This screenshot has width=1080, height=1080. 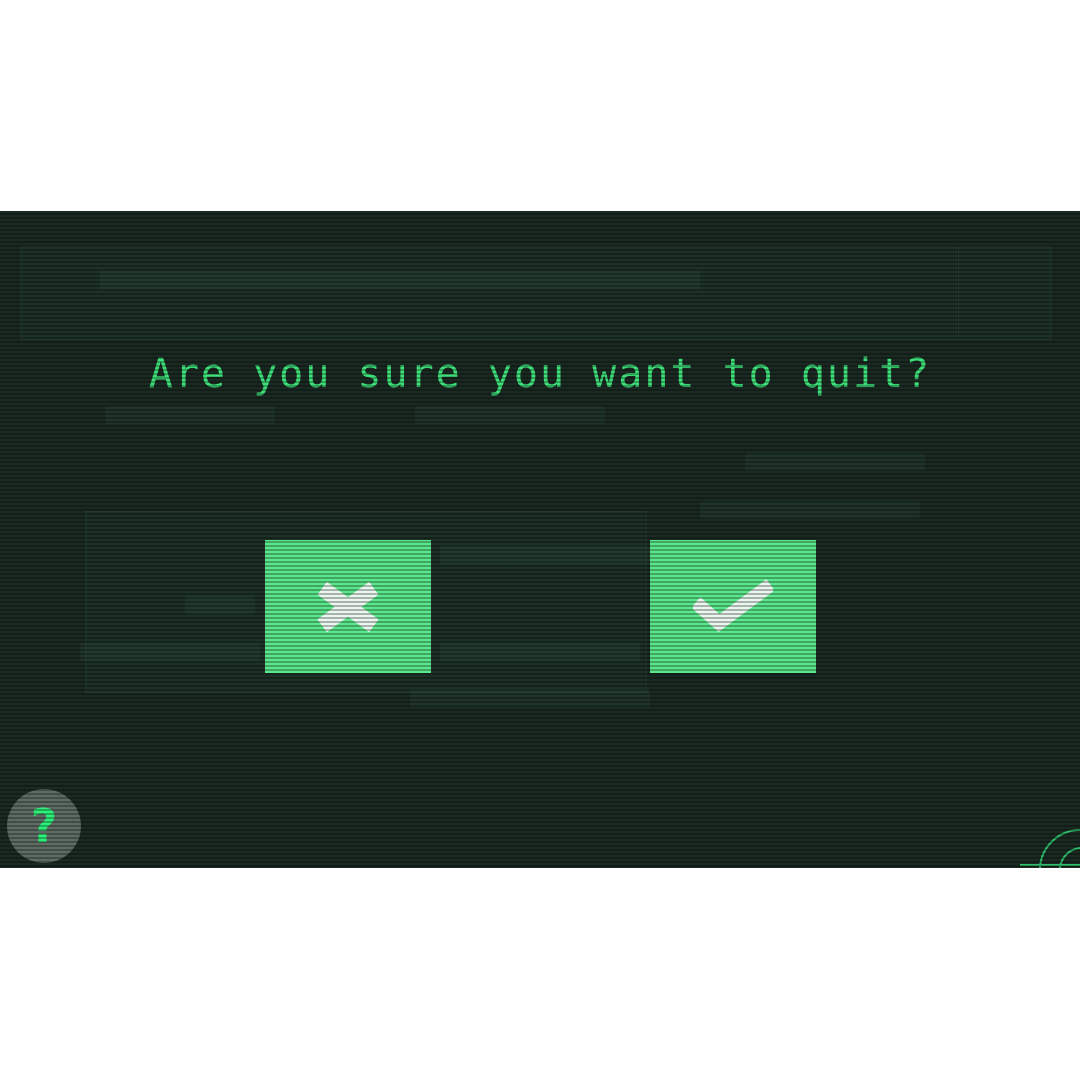 I want to click on help-button: ?, so click(x=44, y=826).